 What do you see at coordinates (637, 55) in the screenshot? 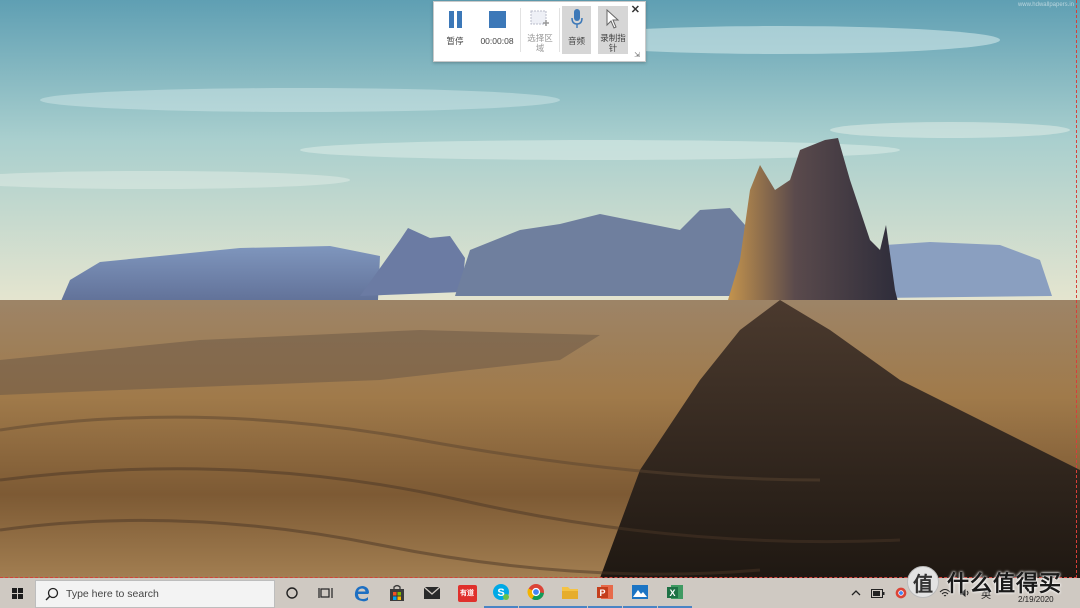
I see `dock-icon: ⇲` at bounding box center [637, 55].